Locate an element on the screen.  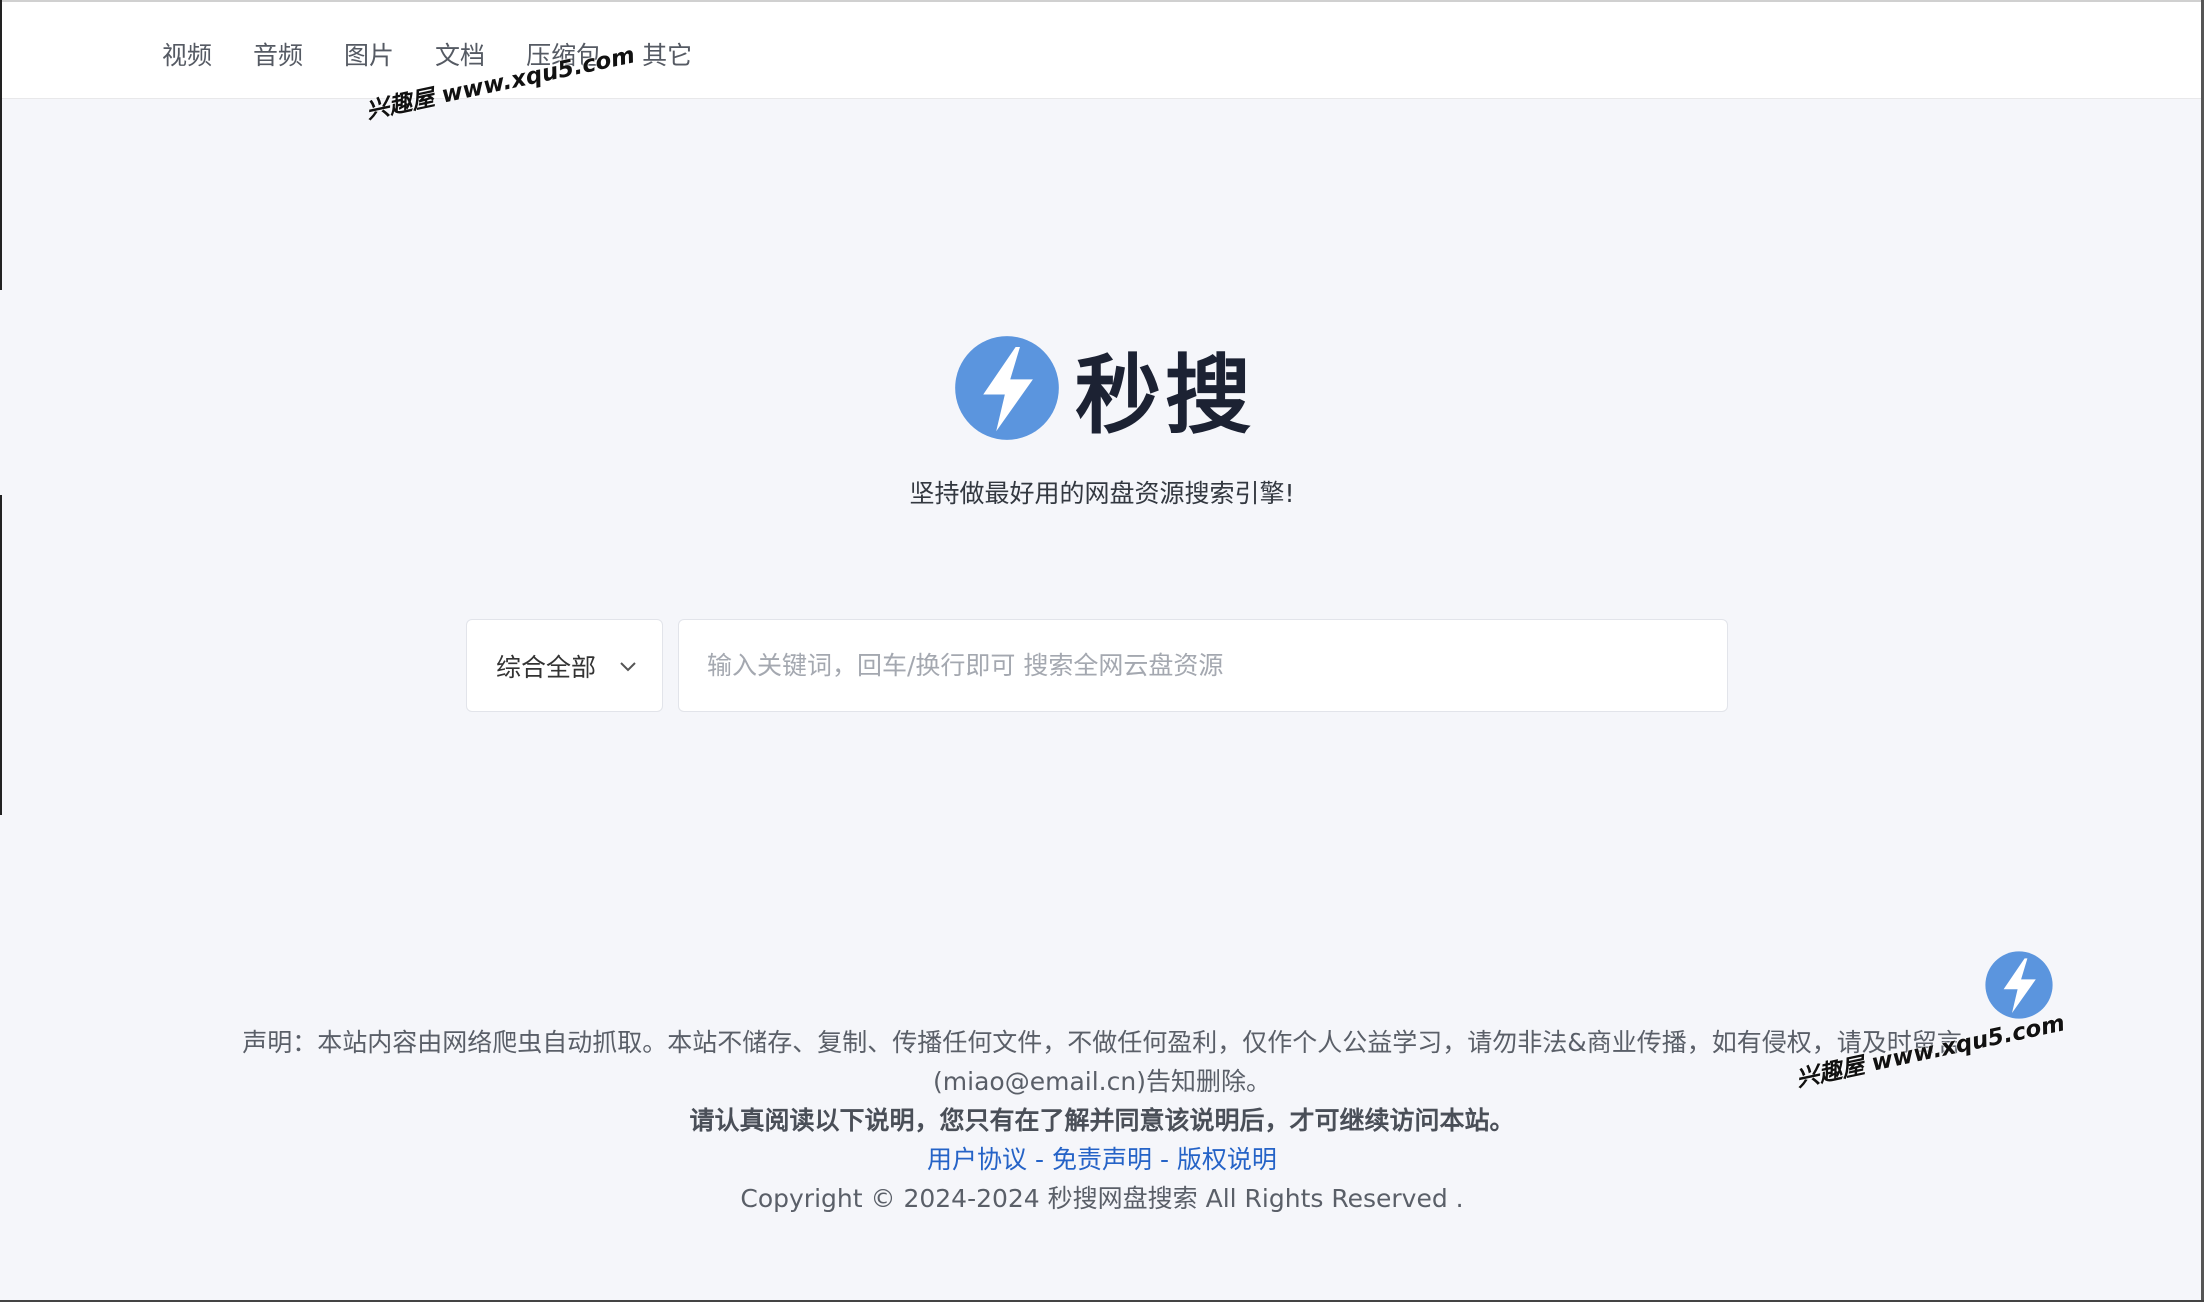
nav-menu: 视频 音频 图片 文档 压缩包 其它 is located at coordinates (447, 54).